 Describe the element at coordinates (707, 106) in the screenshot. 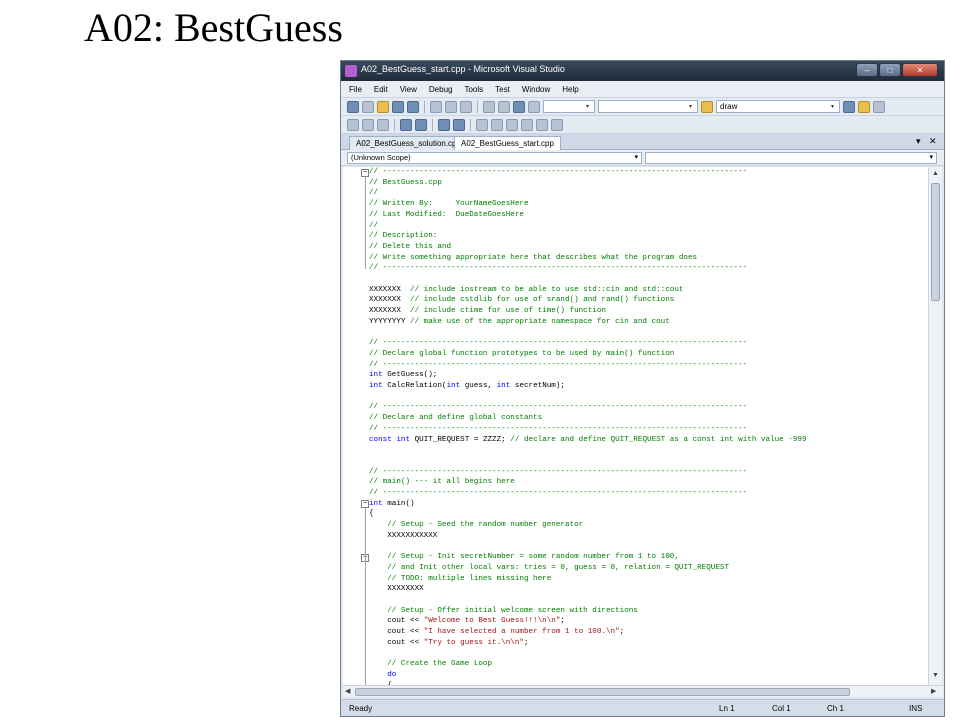

I see `find-icon` at that location.